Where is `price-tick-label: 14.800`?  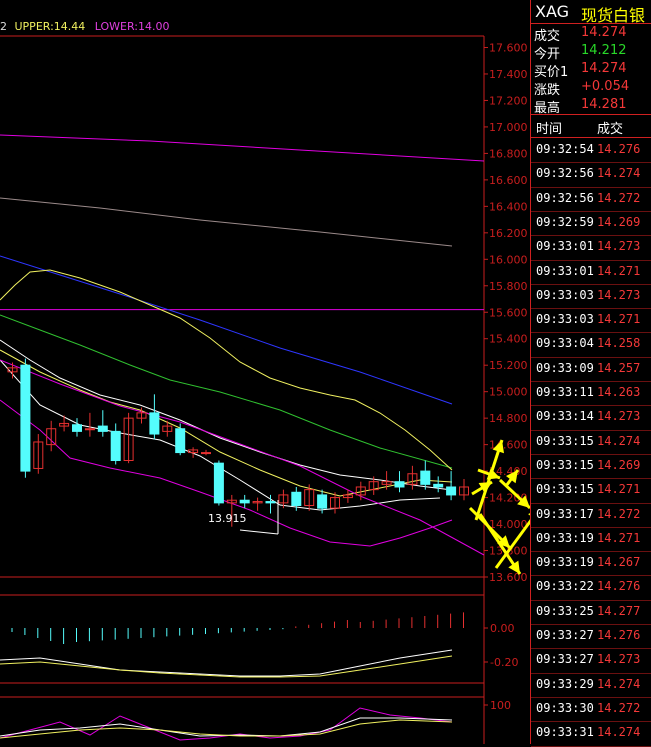 price-tick-label: 14.800 is located at coordinates (508, 418).